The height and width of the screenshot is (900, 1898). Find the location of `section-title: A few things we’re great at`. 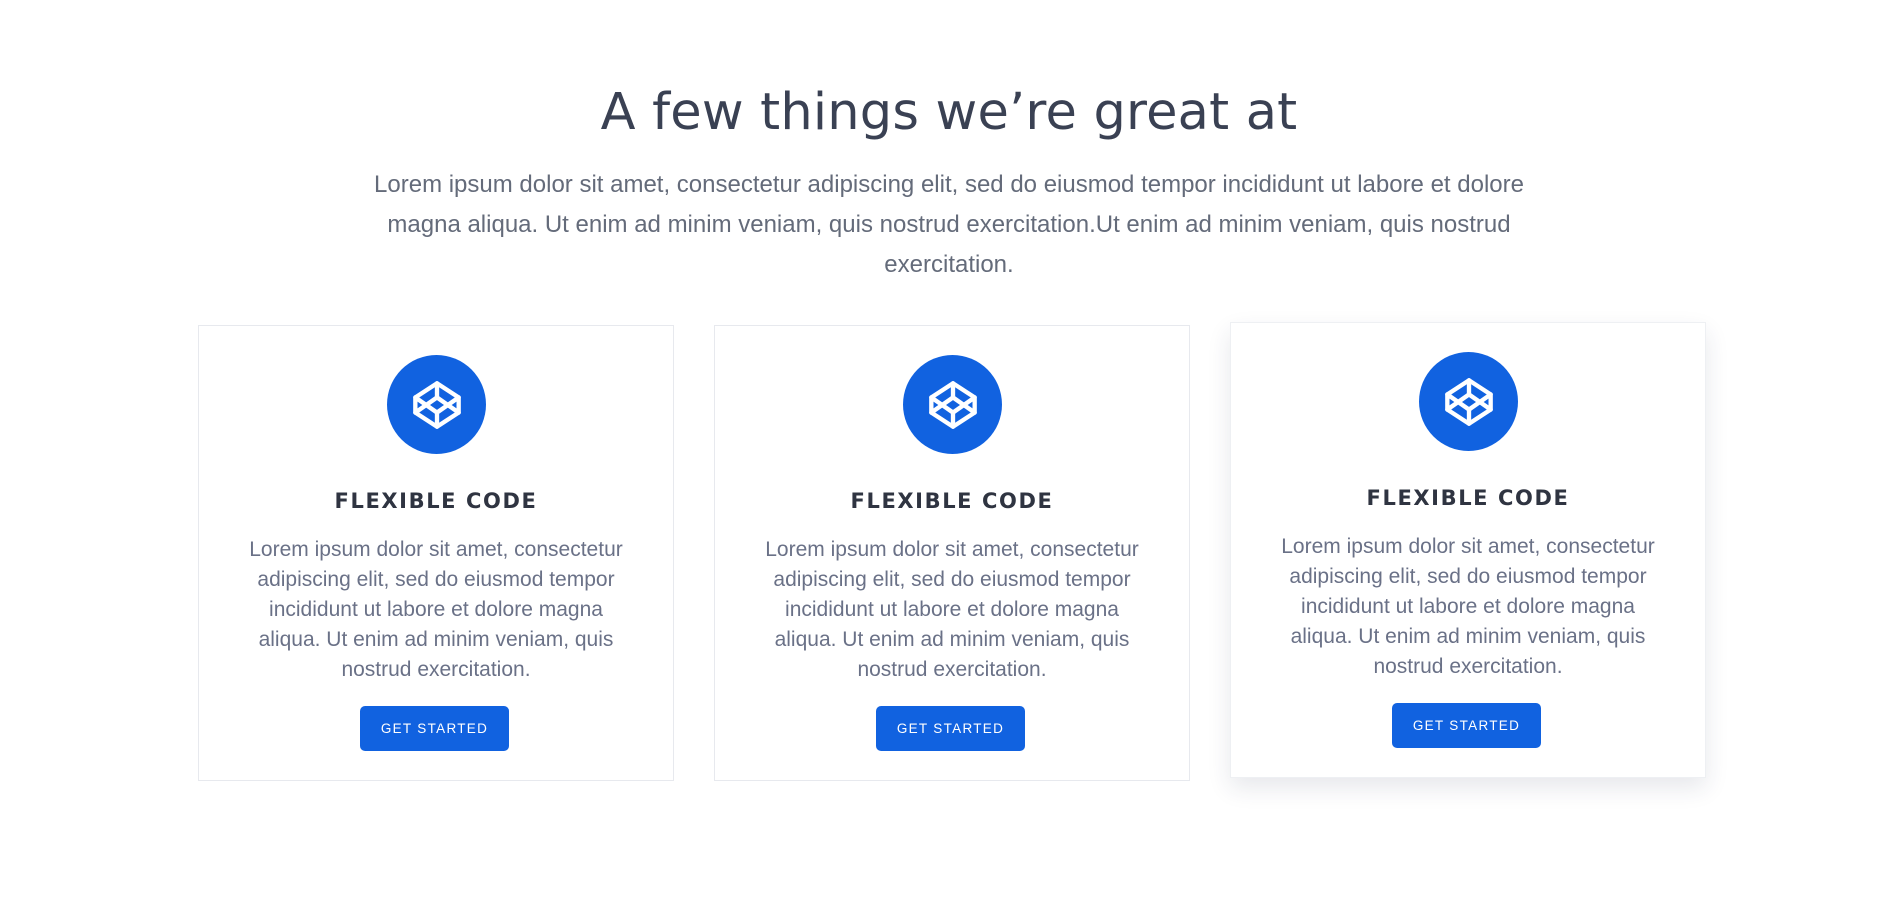

section-title: A few things we’re great at is located at coordinates (949, 112).